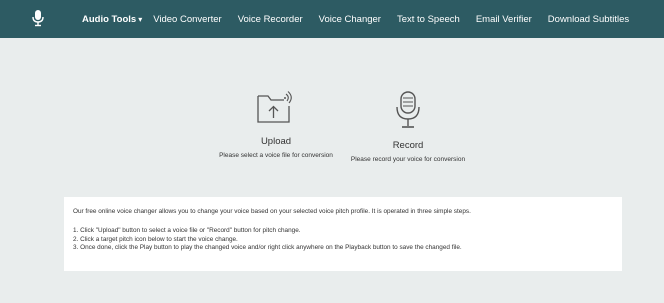 This screenshot has height=303, width=664. What do you see at coordinates (350, 19) in the screenshot?
I see `nav-voice-changer: Voice Changer` at bounding box center [350, 19].